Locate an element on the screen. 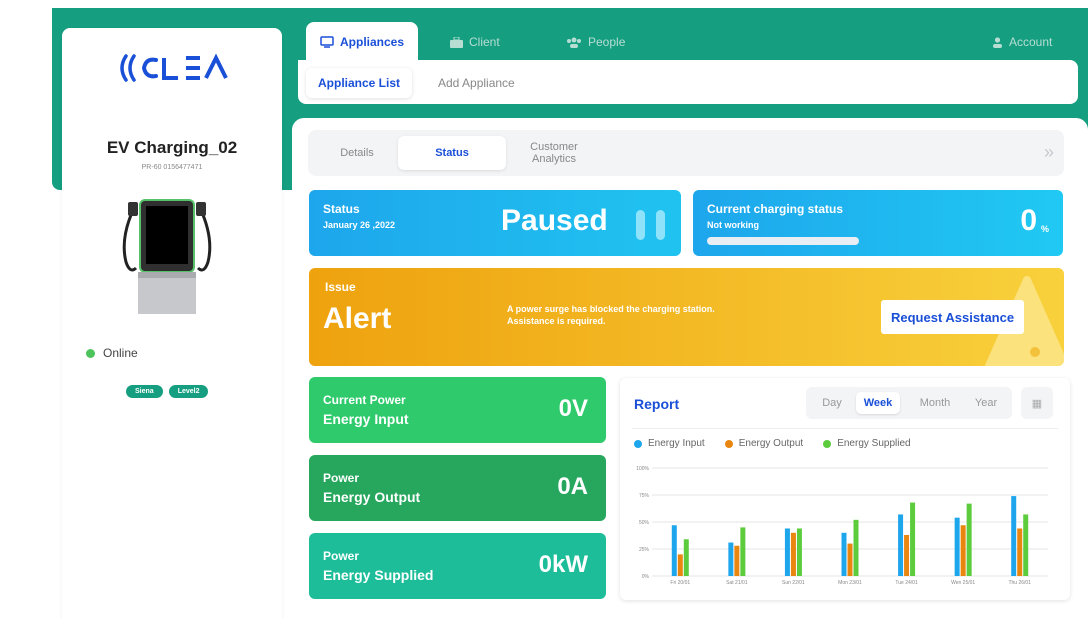 The width and height of the screenshot is (1088, 618). energy-supplied-line2: Energy Supplied is located at coordinates (378, 575).